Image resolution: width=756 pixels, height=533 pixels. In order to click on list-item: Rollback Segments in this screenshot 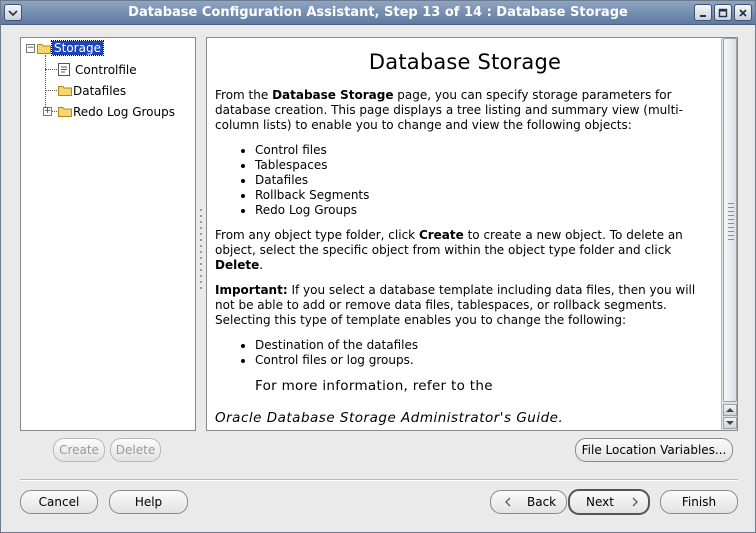, I will do `click(485, 195)`.